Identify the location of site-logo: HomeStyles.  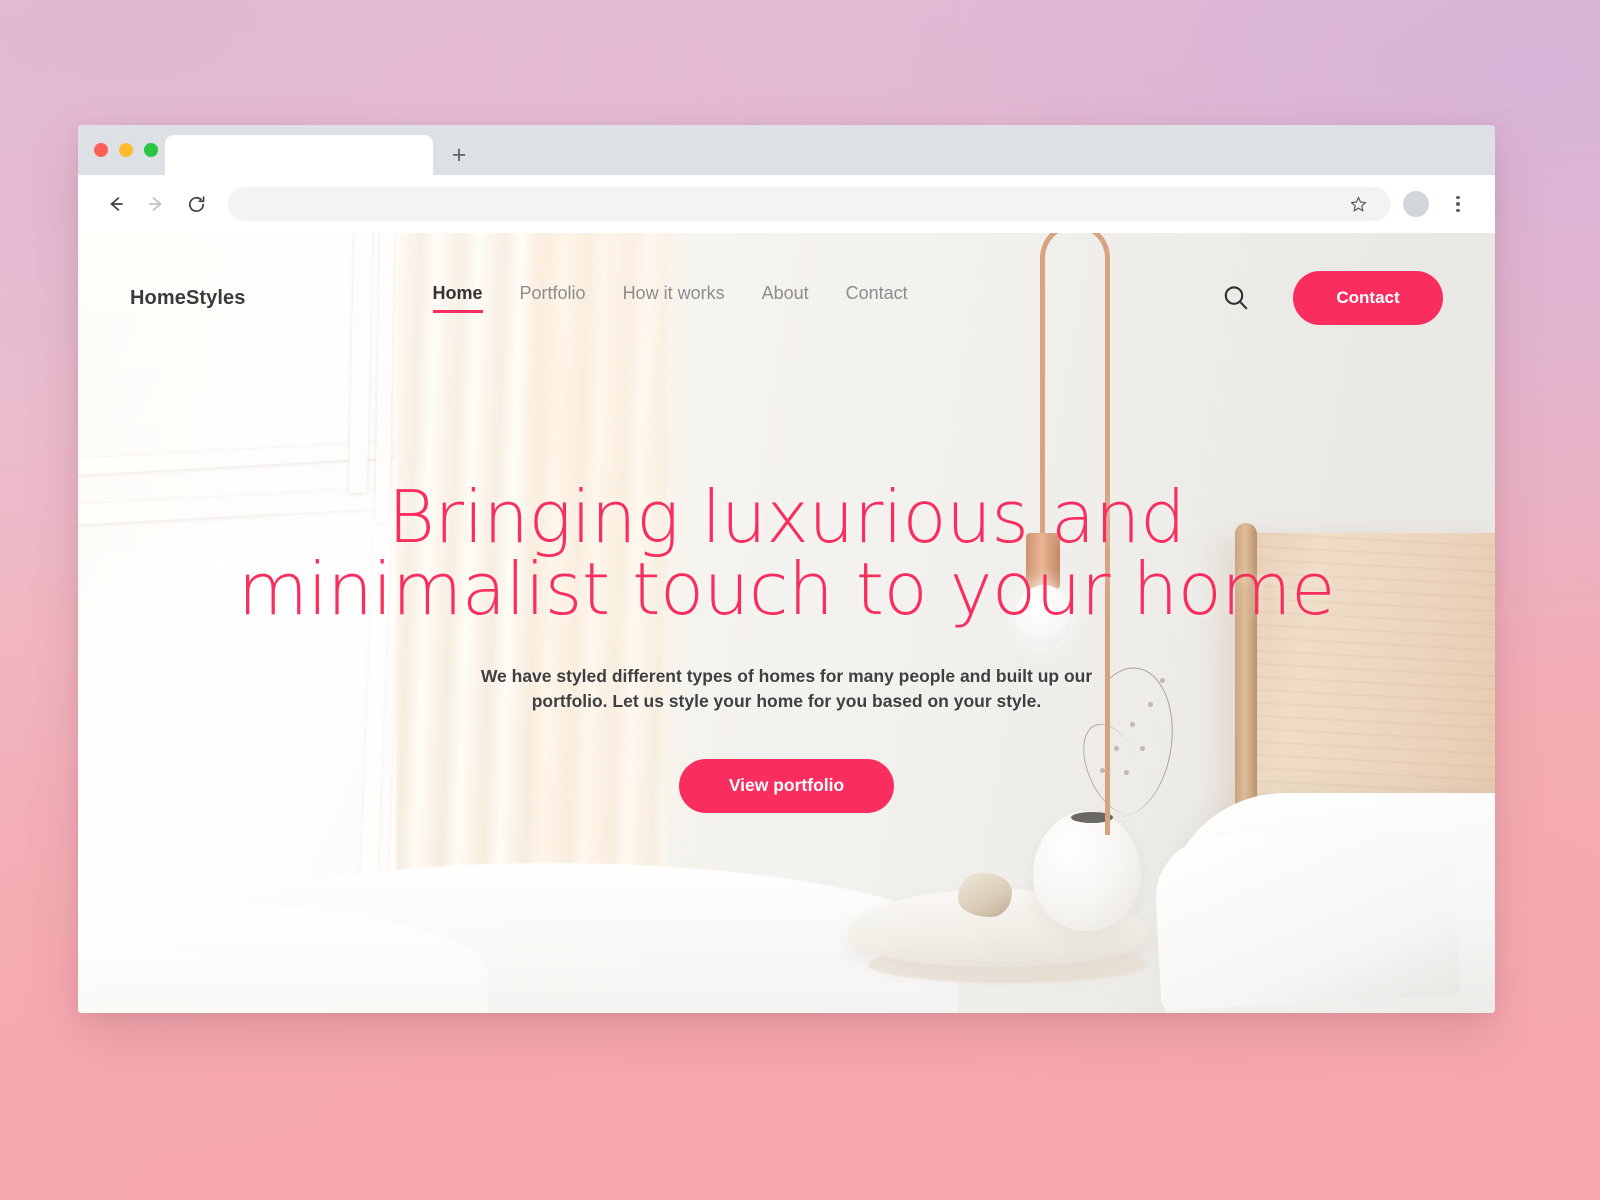
(188, 298).